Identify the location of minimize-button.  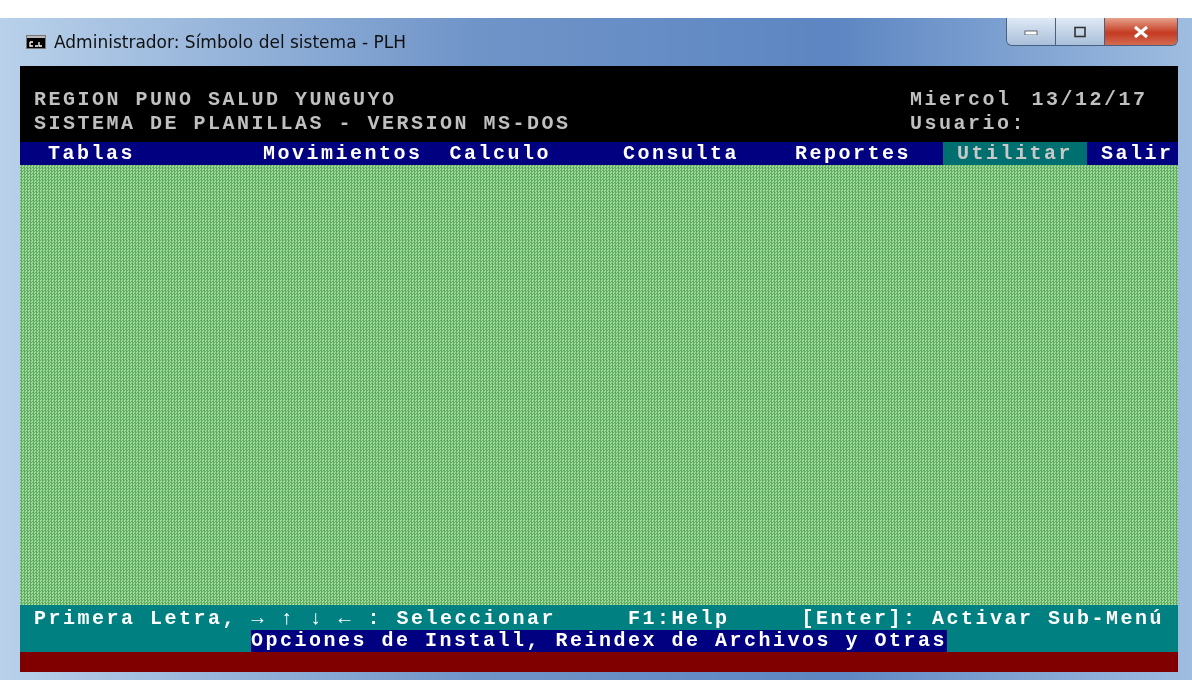
(1031, 31).